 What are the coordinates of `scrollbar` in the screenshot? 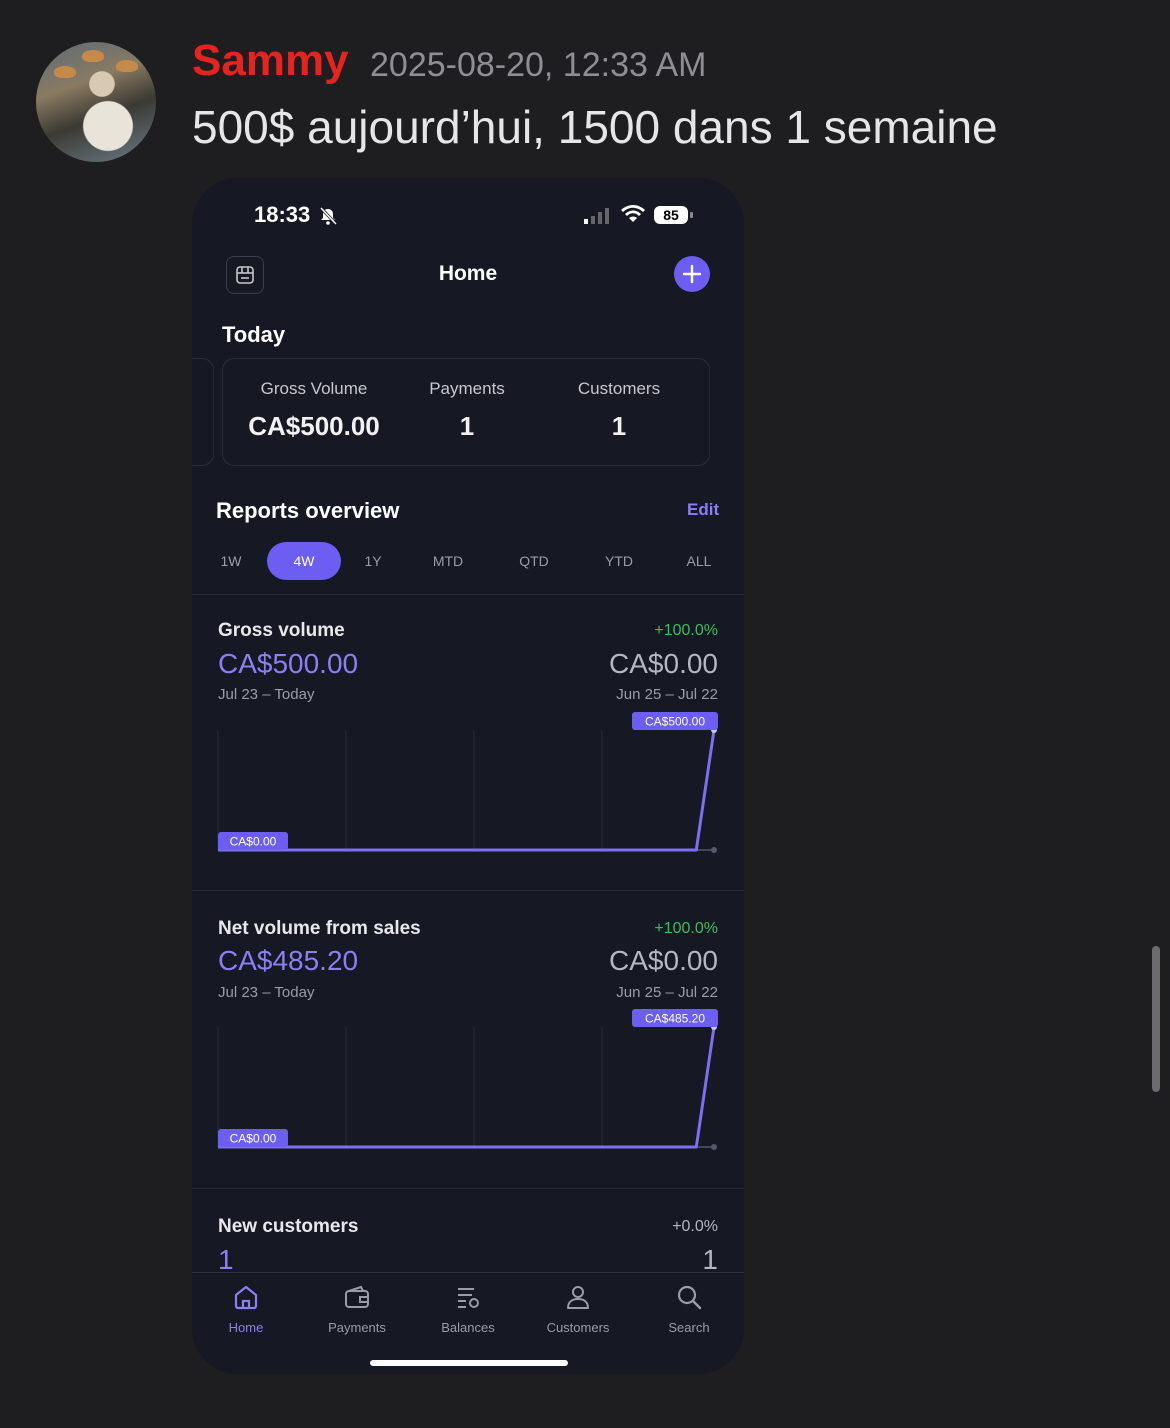 It's located at (1156, 1019).